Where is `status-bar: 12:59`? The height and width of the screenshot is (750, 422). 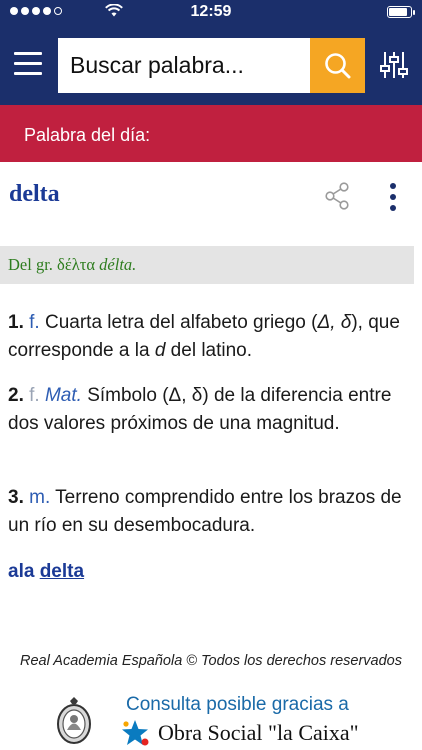 status-bar: 12:59 is located at coordinates (211, 12).